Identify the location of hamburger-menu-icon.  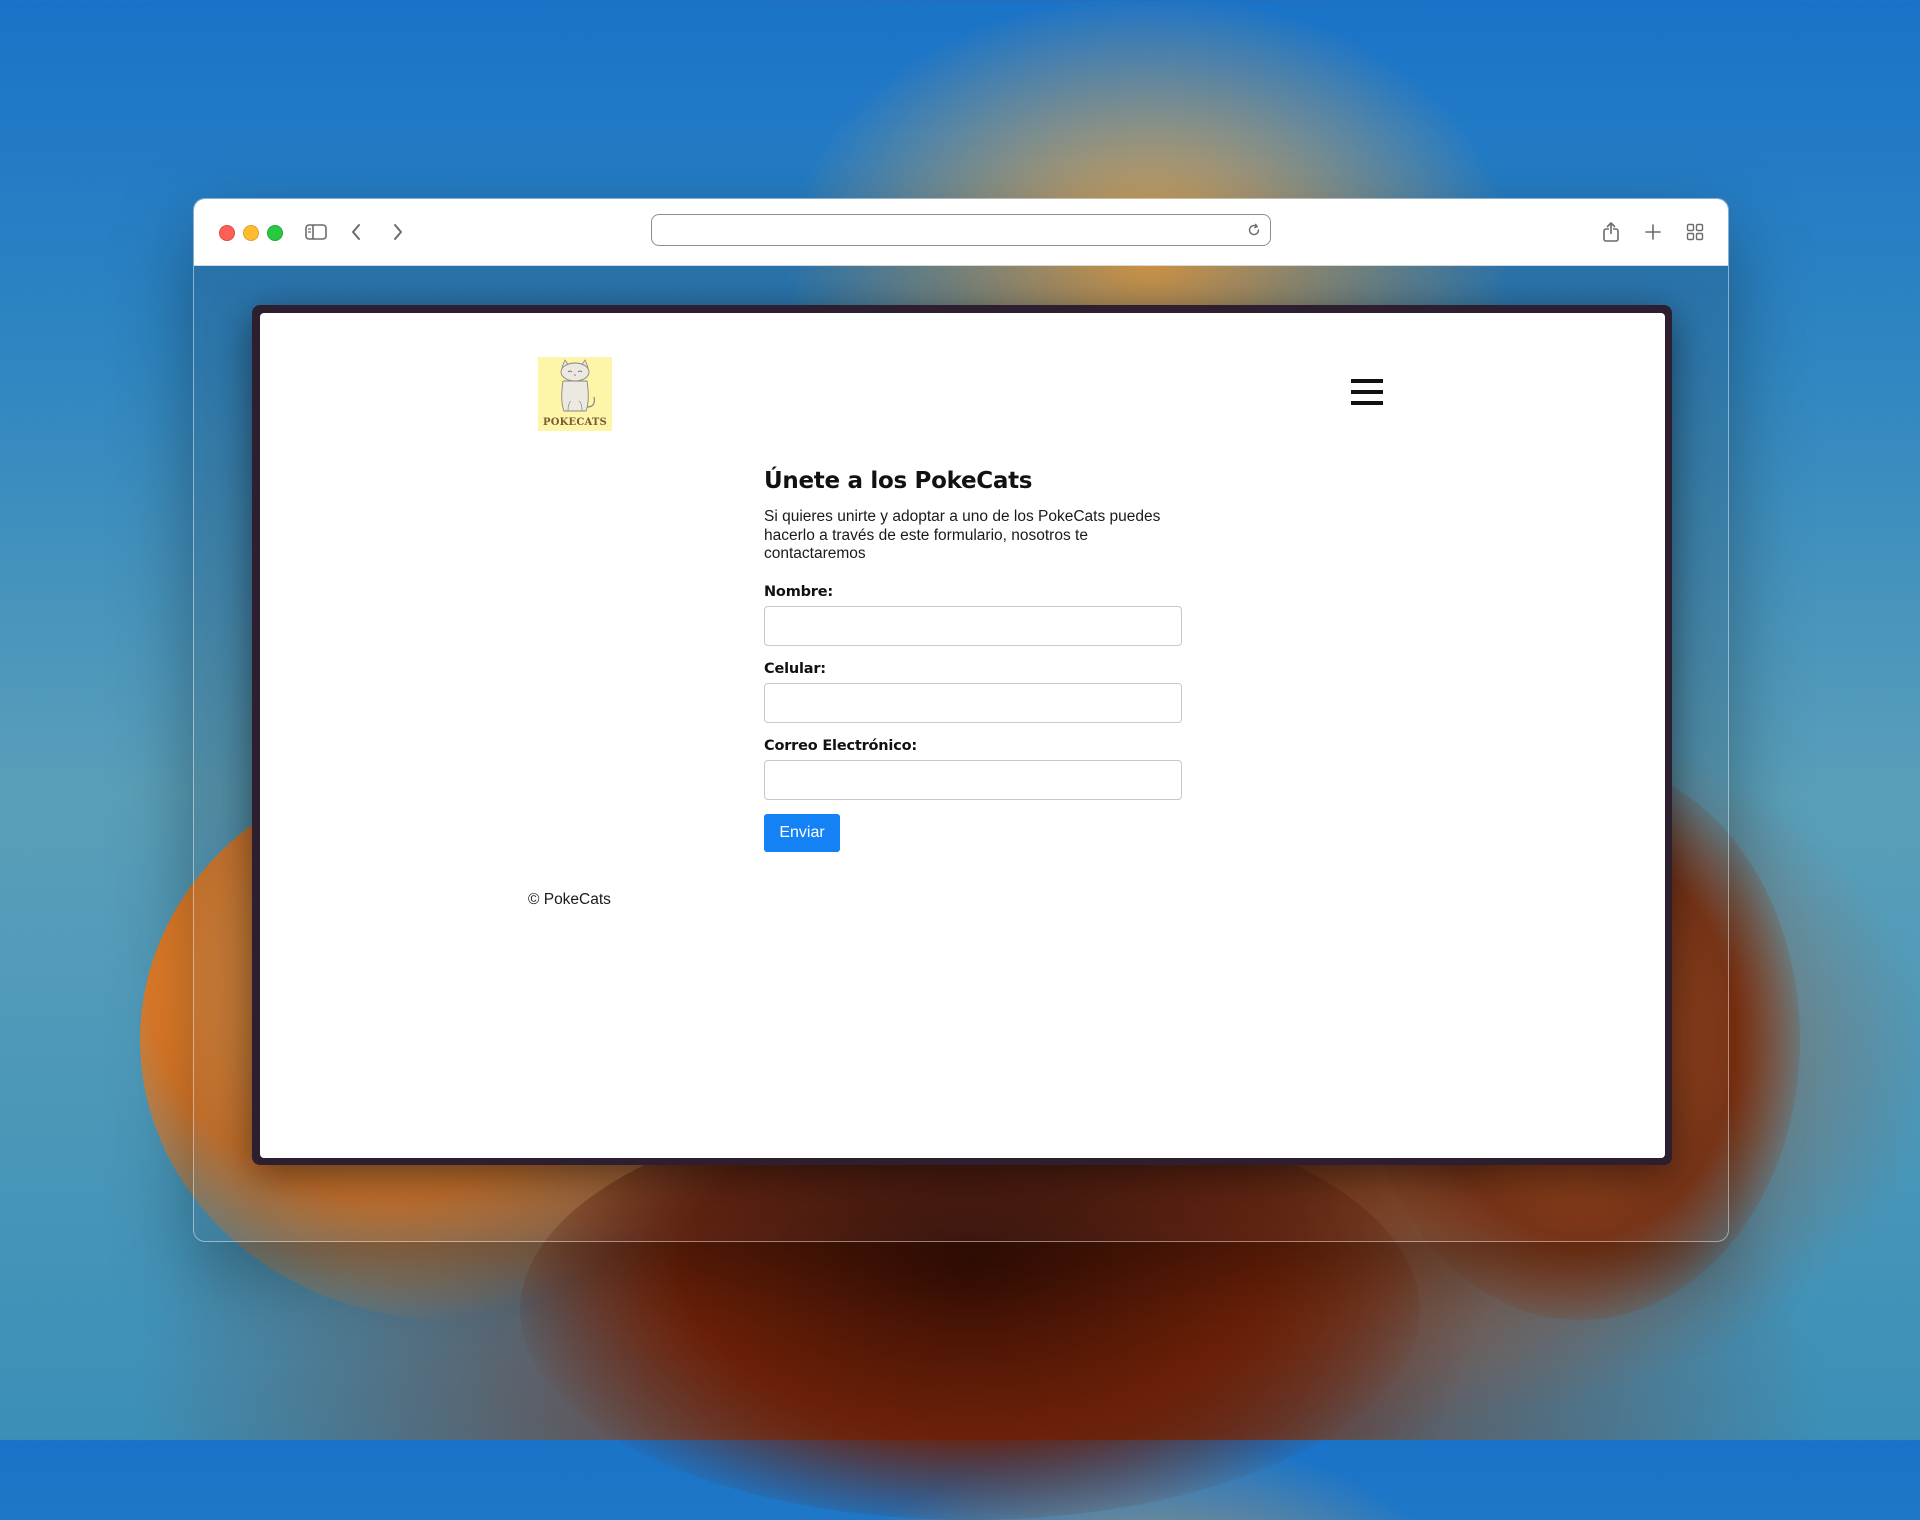
(1367, 392).